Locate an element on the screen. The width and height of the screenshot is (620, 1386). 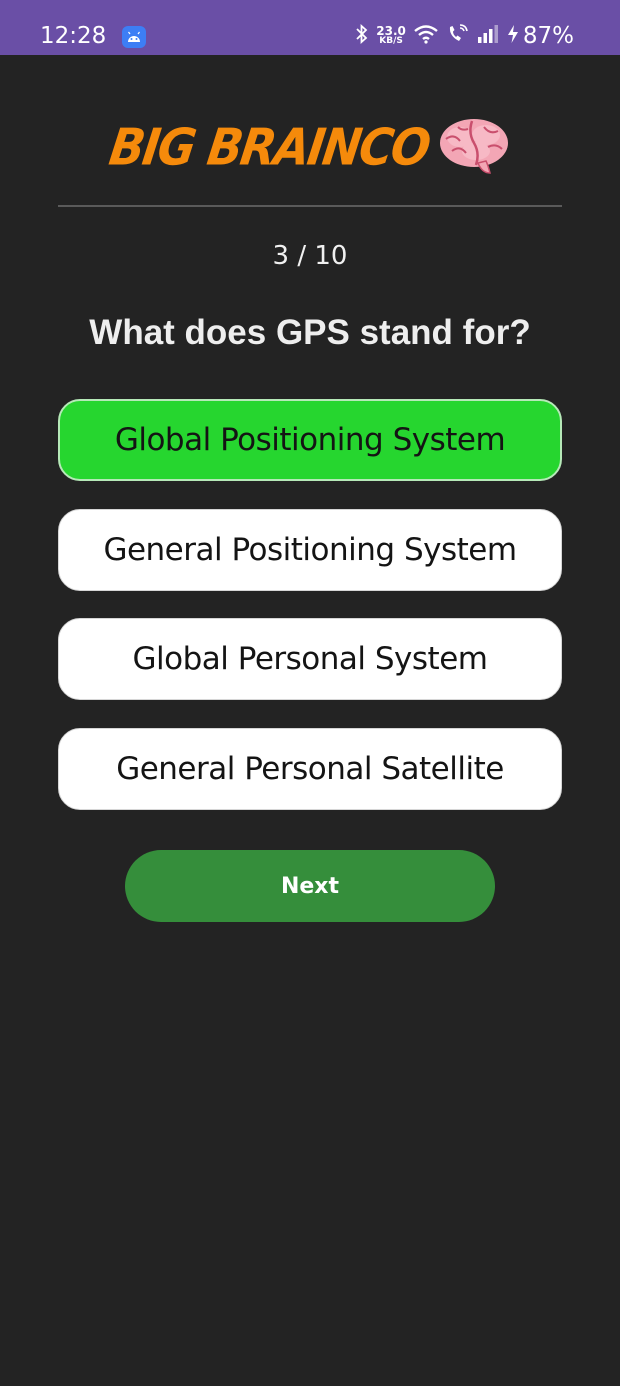
answer-option-3: Global Personal System is located at coordinates (310, 659).